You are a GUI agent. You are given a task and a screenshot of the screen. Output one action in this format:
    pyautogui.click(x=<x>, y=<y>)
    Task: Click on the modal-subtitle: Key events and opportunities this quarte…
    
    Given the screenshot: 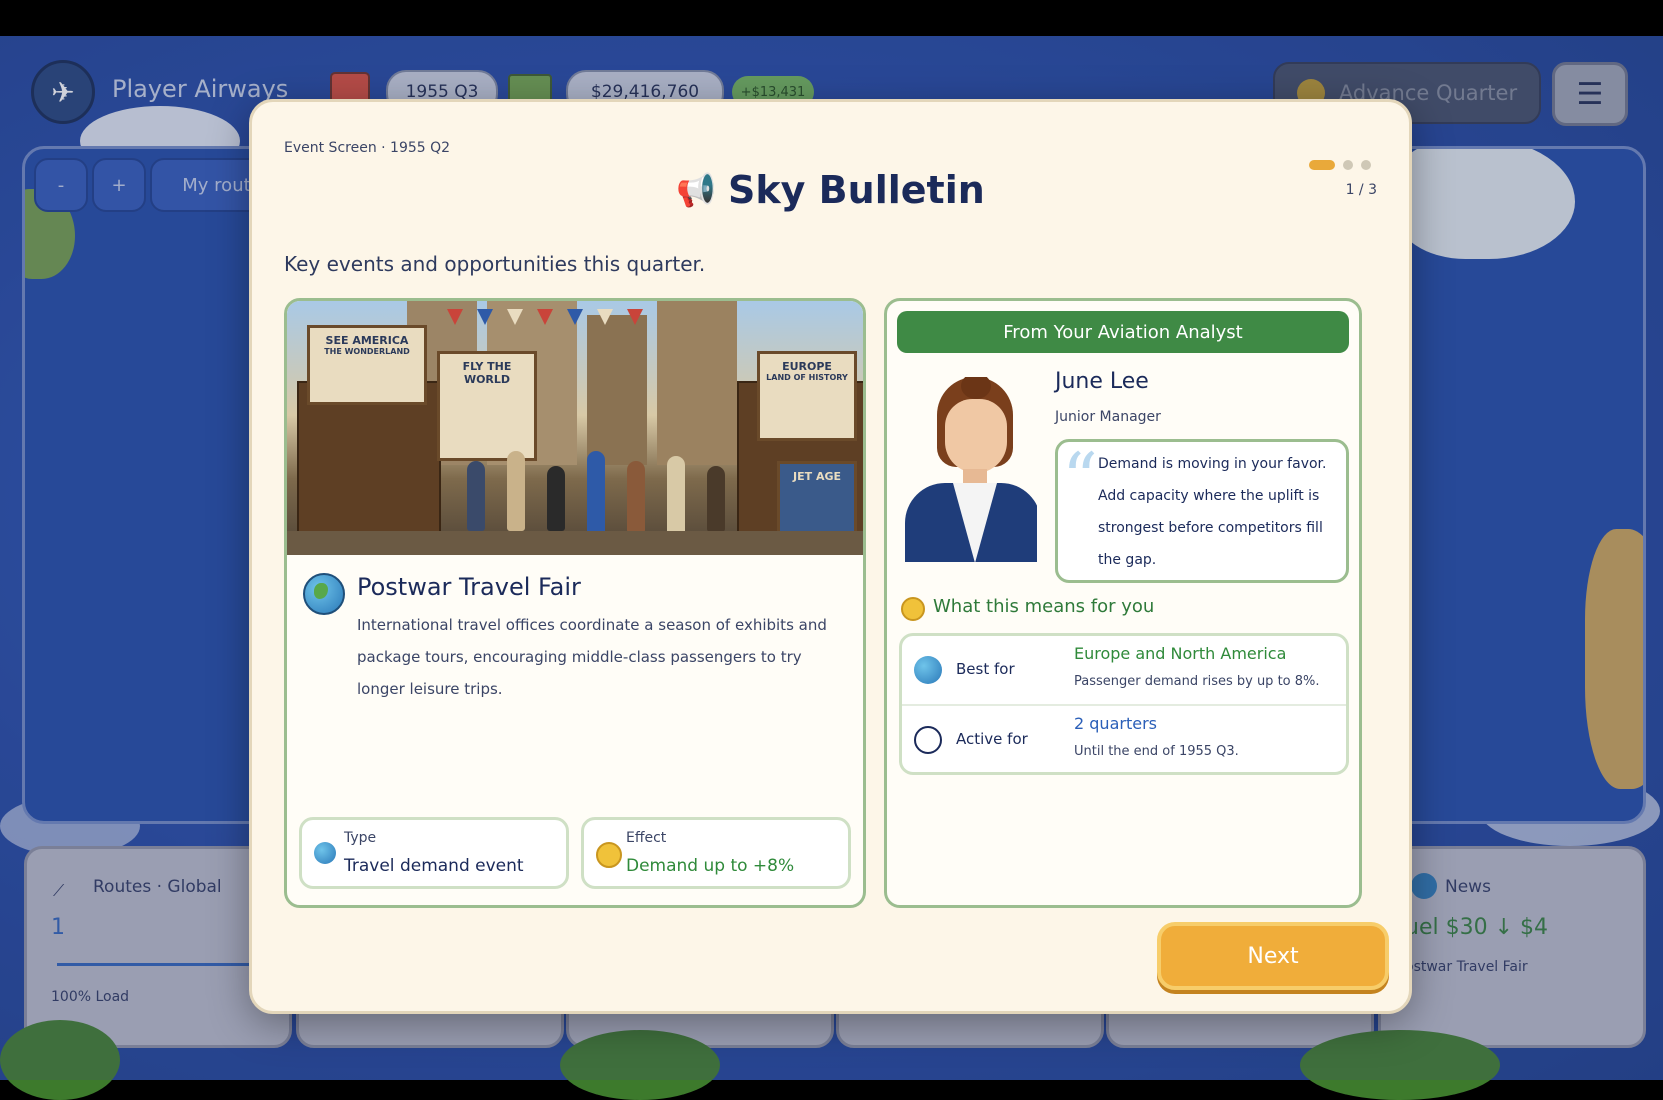 What is the action you would take?
    pyautogui.click(x=495, y=264)
    